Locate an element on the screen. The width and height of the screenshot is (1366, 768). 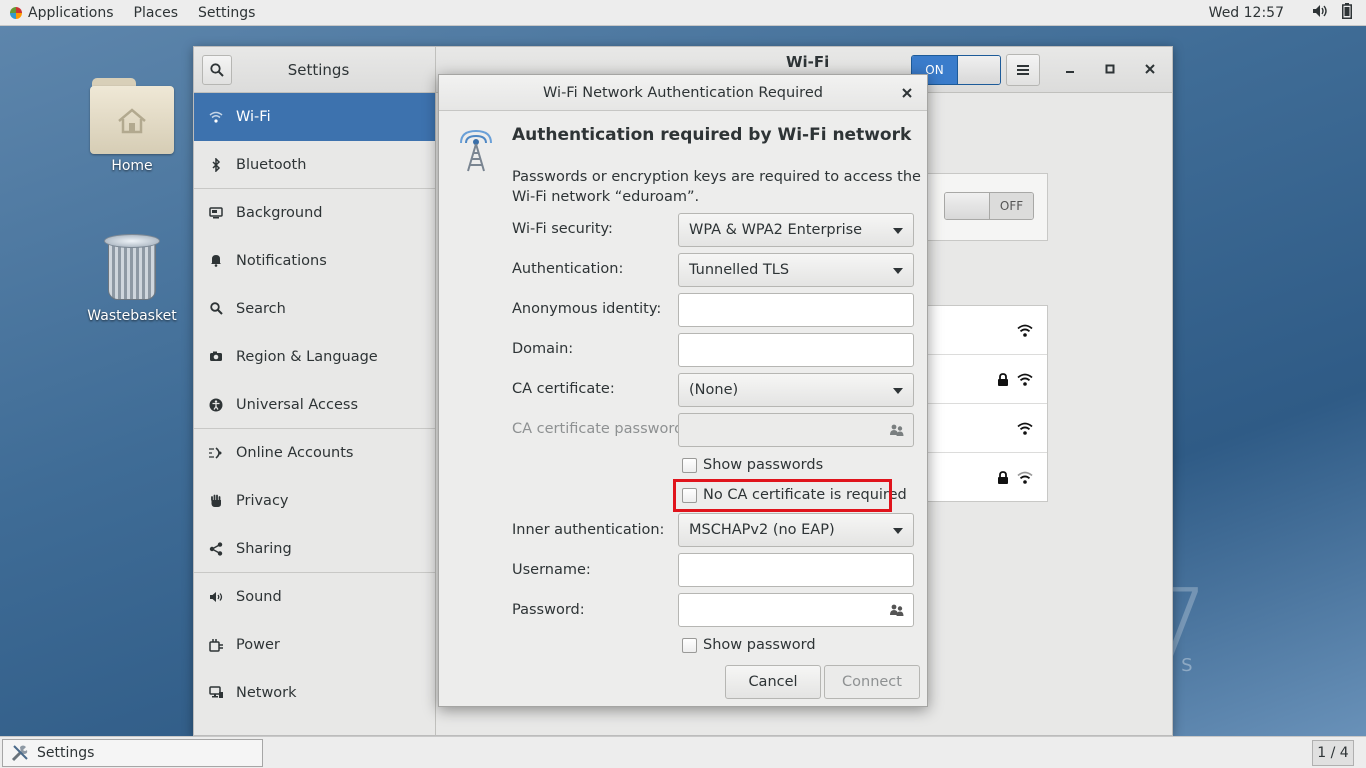
wifi-security-label: Wi-Fi security: is located at coordinates (562, 229).